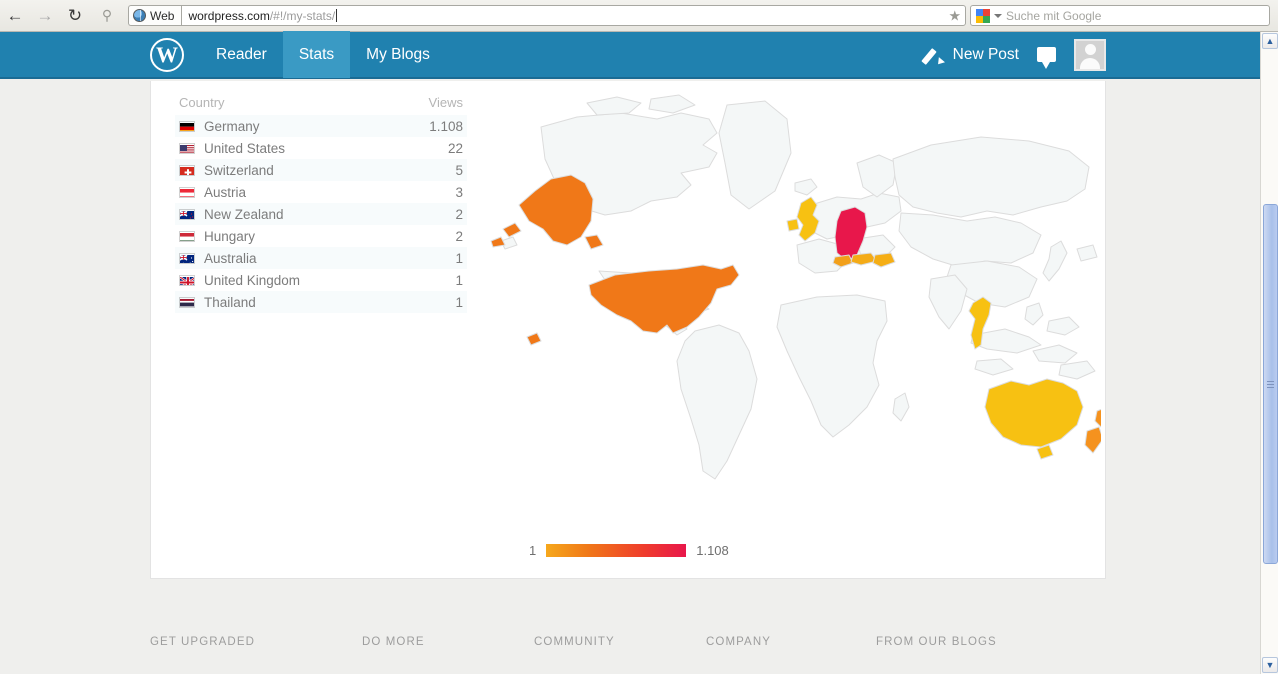 This screenshot has width=1278, height=674. What do you see at coordinates (534, 339) in the screenshot?
I see `map-region-hawaii` at bounding box center [534, 339].